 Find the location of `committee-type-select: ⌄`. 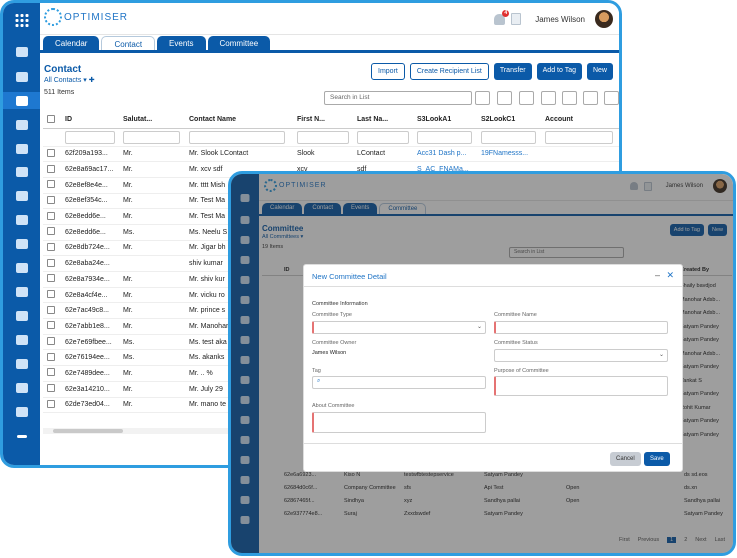

committee-type-select: ⌄ is located at coordinates (399, 327).